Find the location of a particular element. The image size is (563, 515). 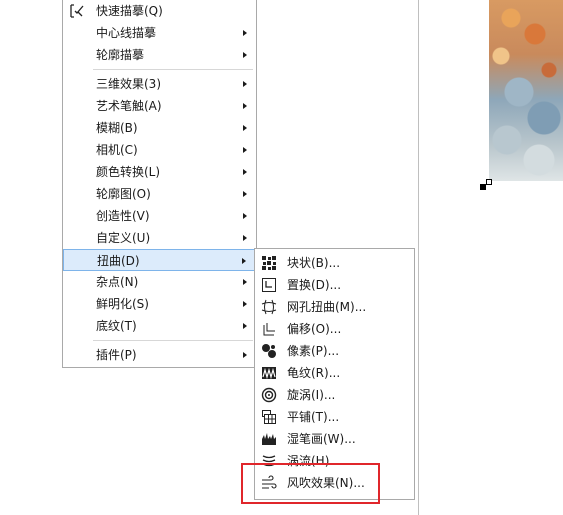

menu-item-label: 颜色转换(L) is located at coordinates (128, 172).